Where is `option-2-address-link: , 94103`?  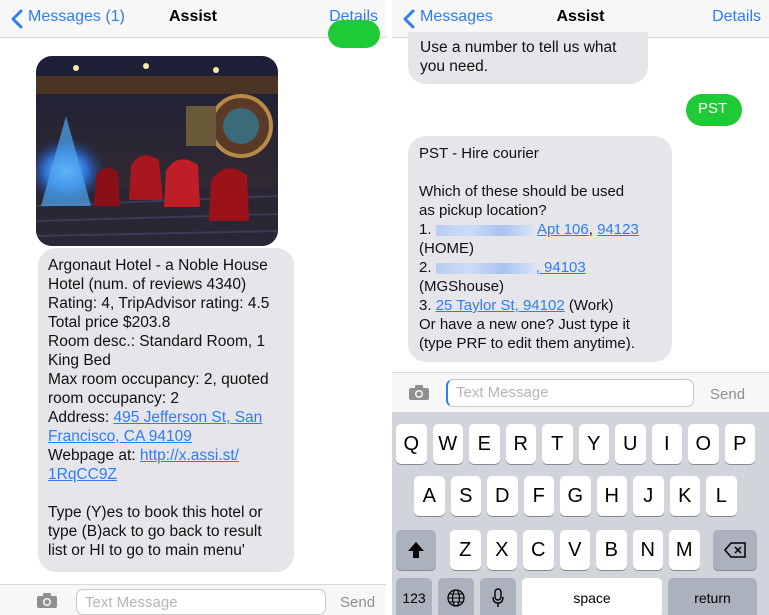 option-2-address-link: , 94103 is located at coordinates (561, 267).